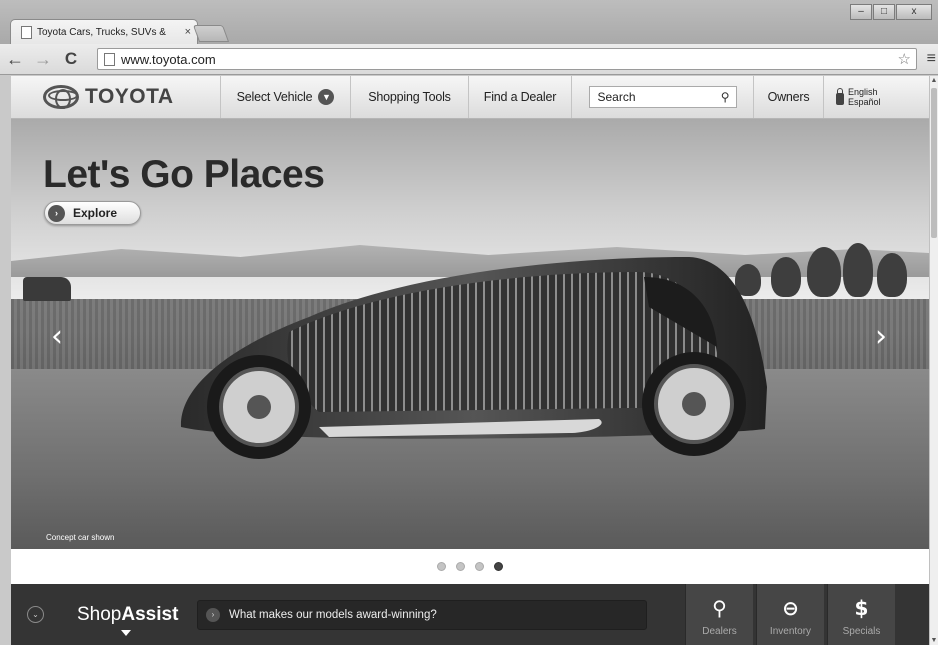 Image resolution: width=938 pixels, height=645 pixels. What do you see at coordinates (57, 336) in the screenshot?
I see `carousel-prev-arrow: ‹` at bounding box center [57, 336].